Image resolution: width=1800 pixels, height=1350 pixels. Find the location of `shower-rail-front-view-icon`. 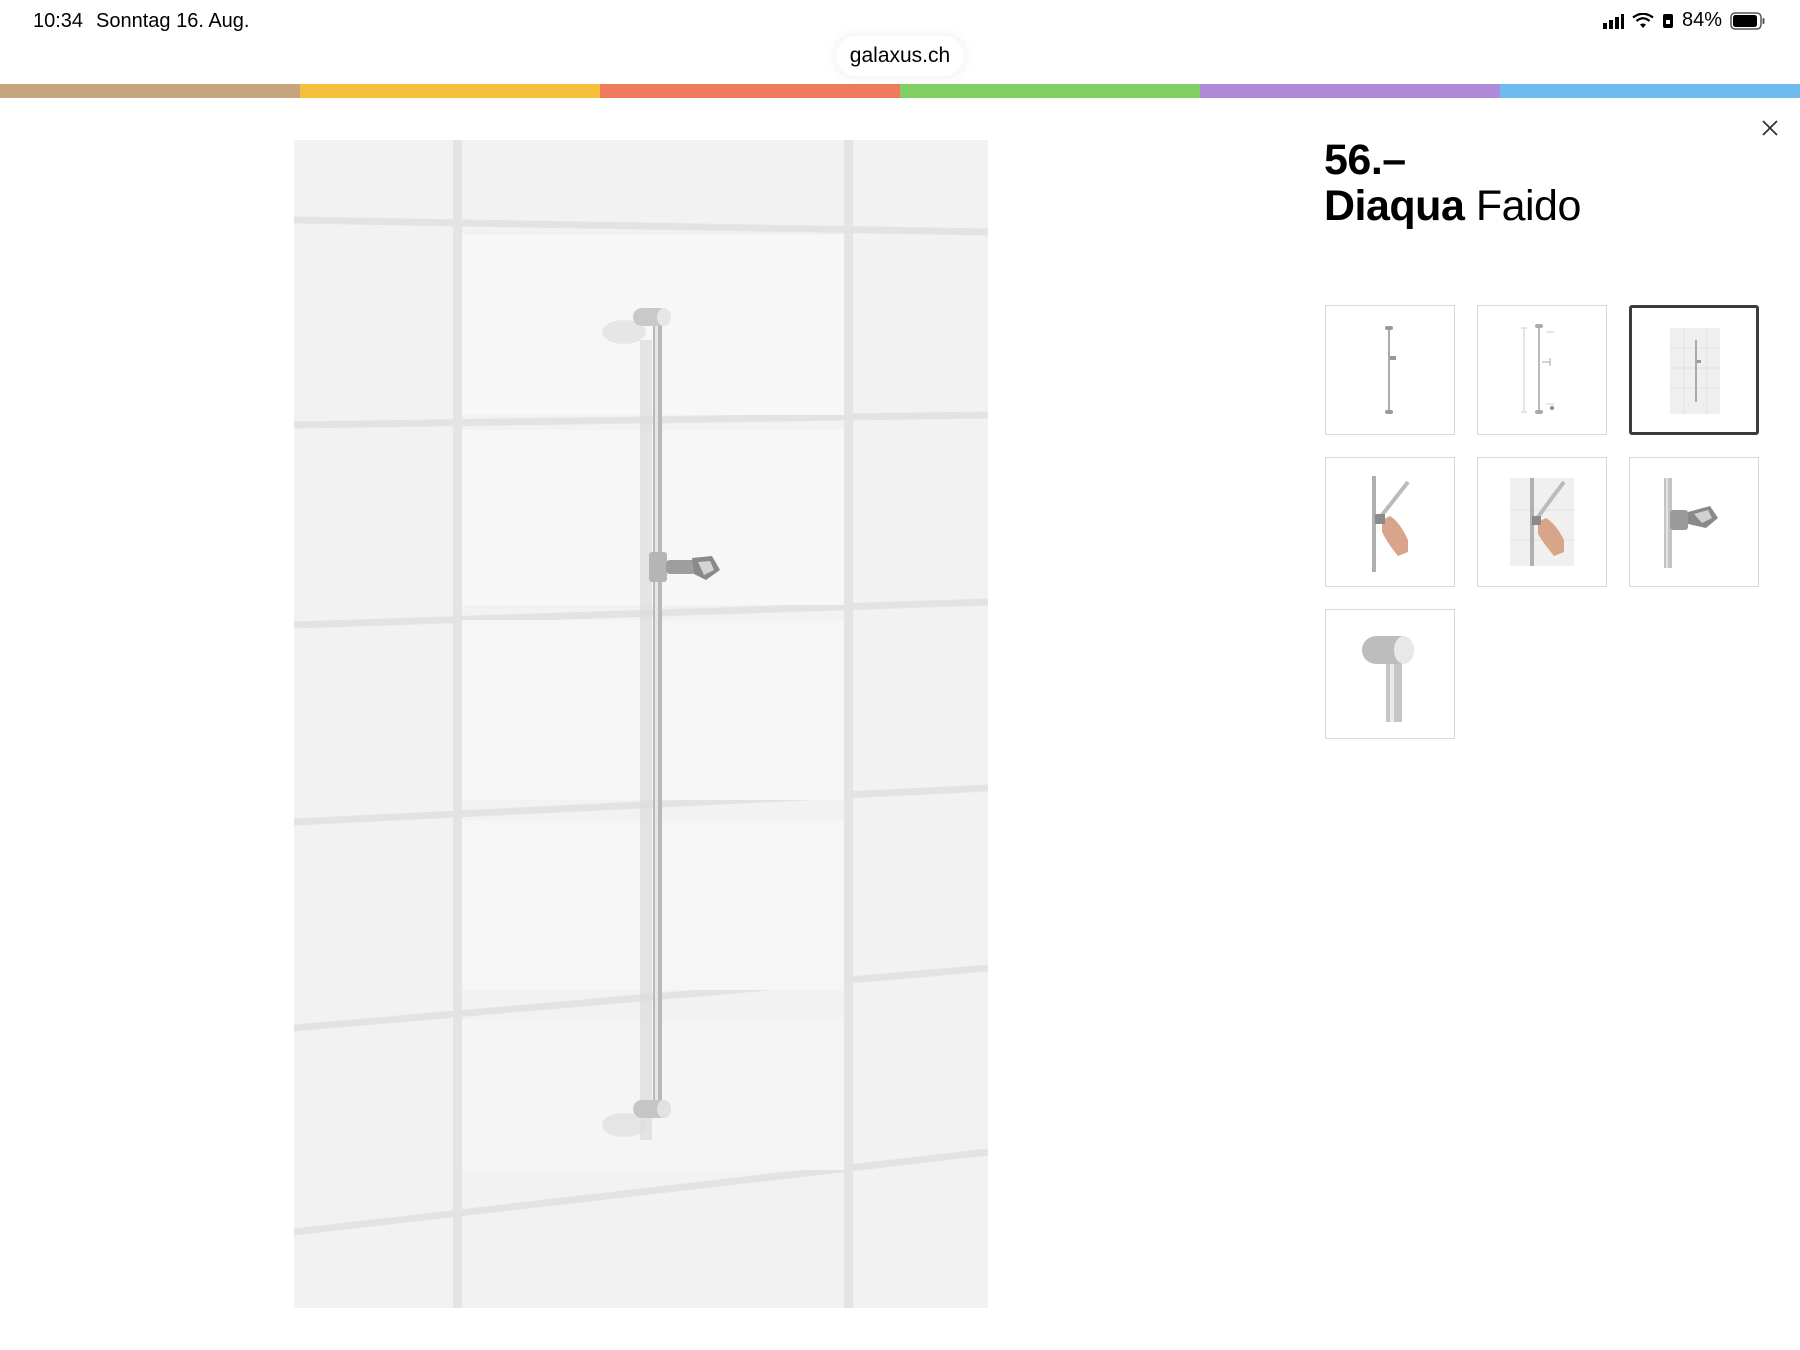

shower-rail-front-view-icon is located at coordinates (1390, 370).